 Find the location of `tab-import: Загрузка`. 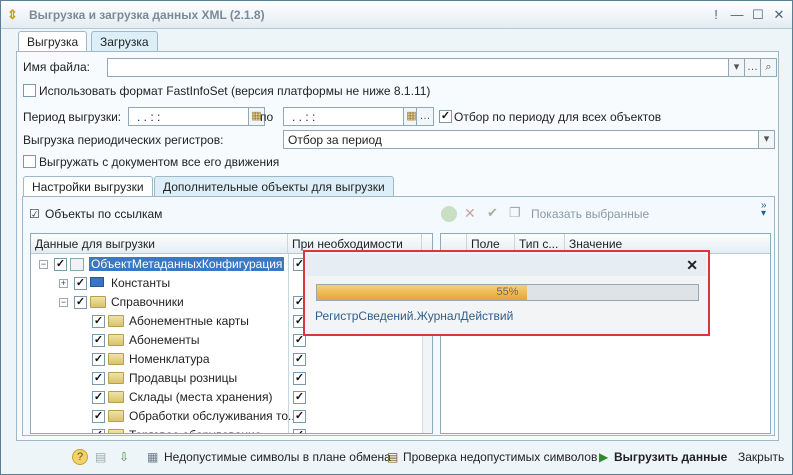

tab-import: Загрузка is located at coordinates (124, 41).